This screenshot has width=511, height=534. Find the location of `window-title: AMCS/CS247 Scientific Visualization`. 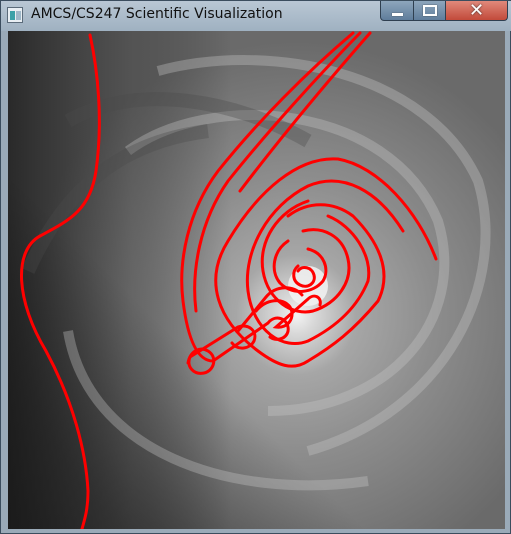

window-title: AMCS/CS247 Scientific Visualization is located at coordinates (157, 14).